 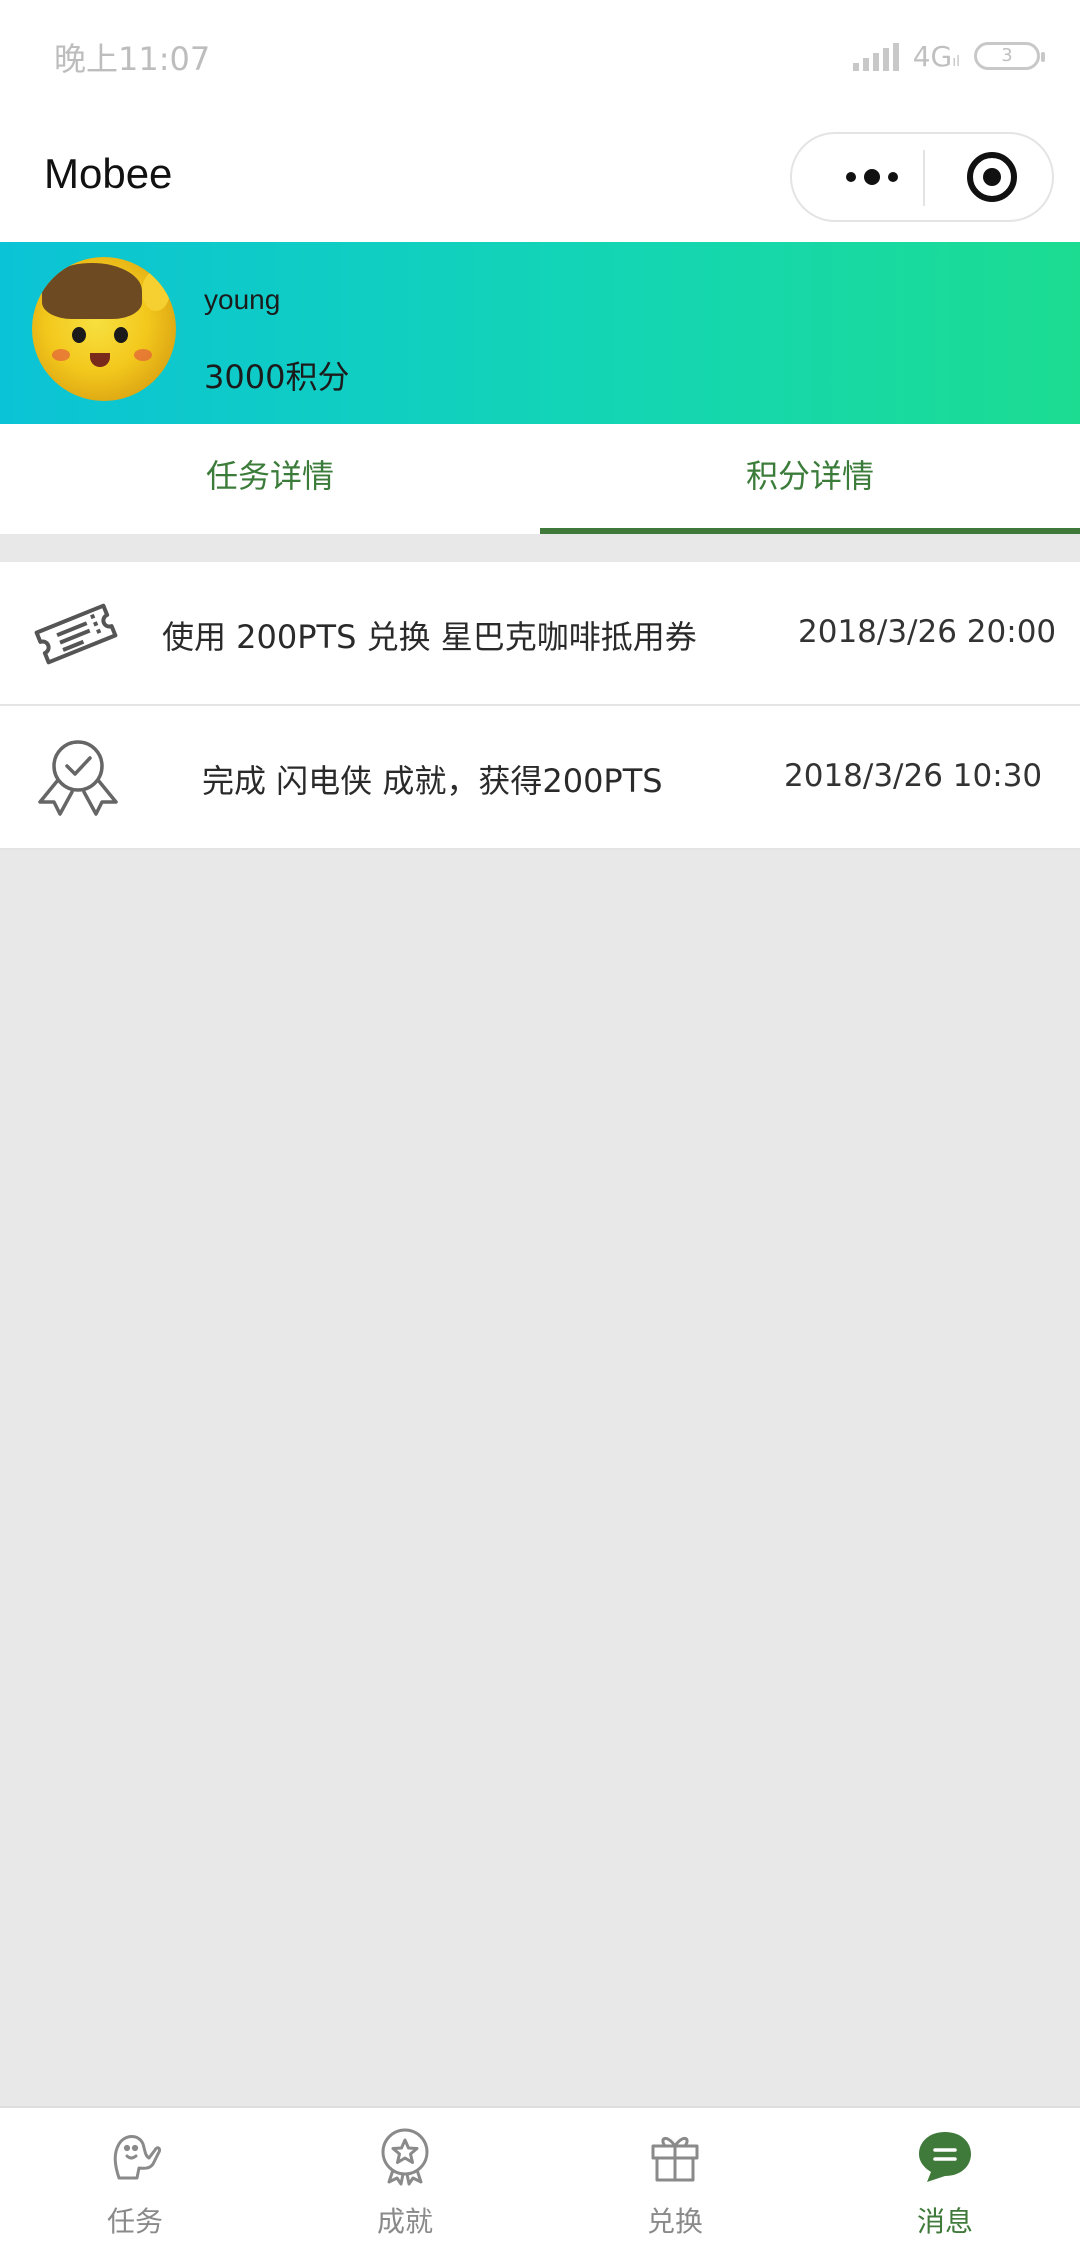 I want to click on signal-icon, so click(x=875, y=56).